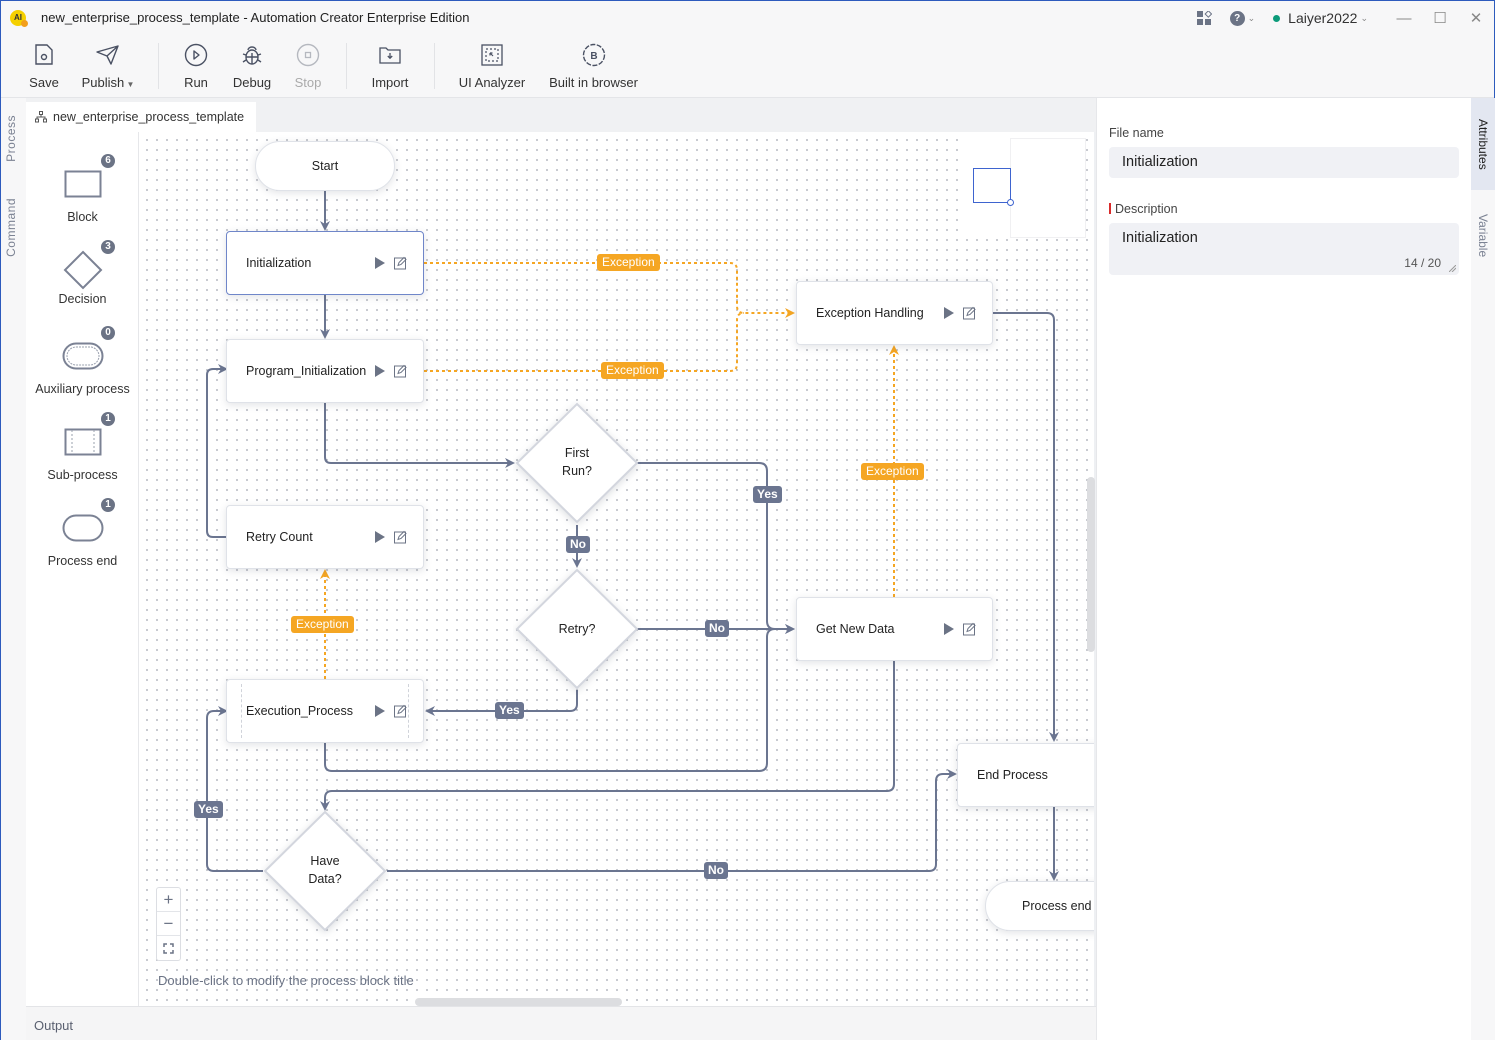 This screenshot has width=1495, height=1040. Describe the element at coordinates (672, 820) in the screenshot. I see `edge-have-data-no` at that location.